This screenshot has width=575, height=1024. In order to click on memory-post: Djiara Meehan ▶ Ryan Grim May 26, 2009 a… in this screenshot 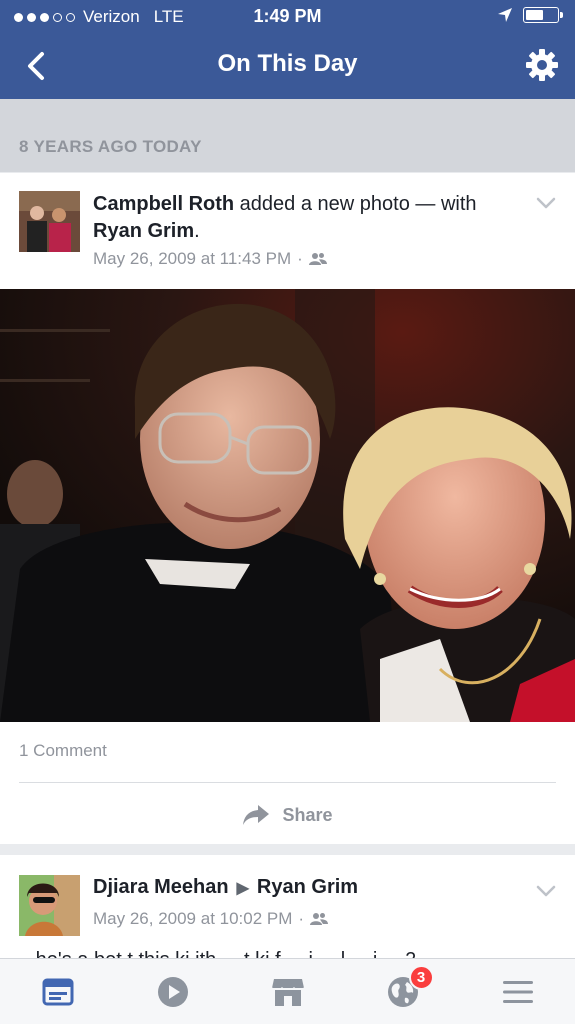, I will do `click(287, 906)`.